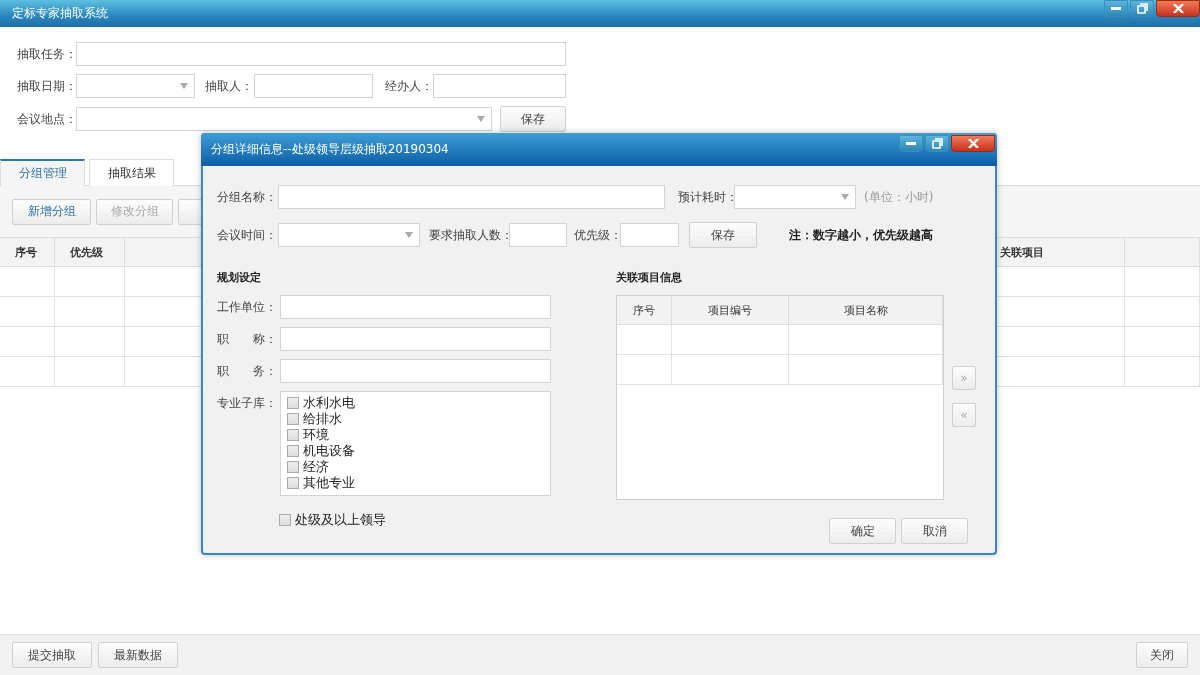  What do you see at coordinates (131, 172) in the screenshot?
I see `tab: 抽取结果` at bounding box center [131, 172].